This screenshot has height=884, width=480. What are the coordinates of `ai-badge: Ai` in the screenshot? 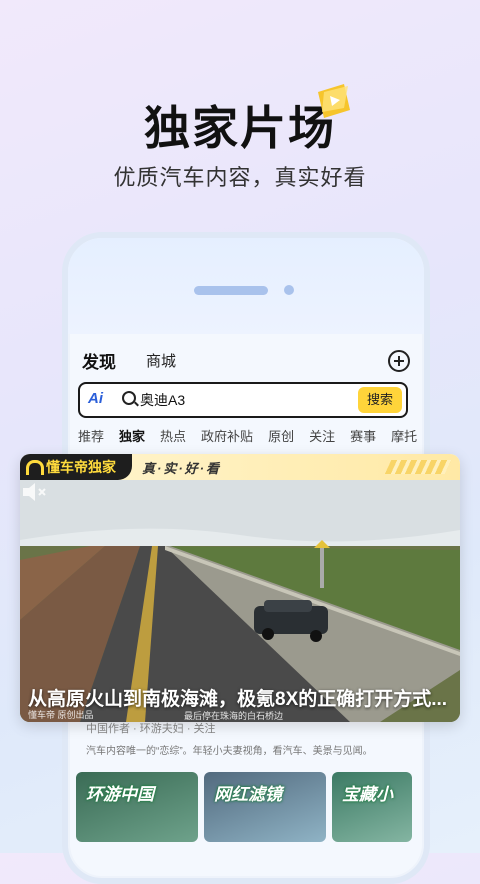 It's located at (95, 398).